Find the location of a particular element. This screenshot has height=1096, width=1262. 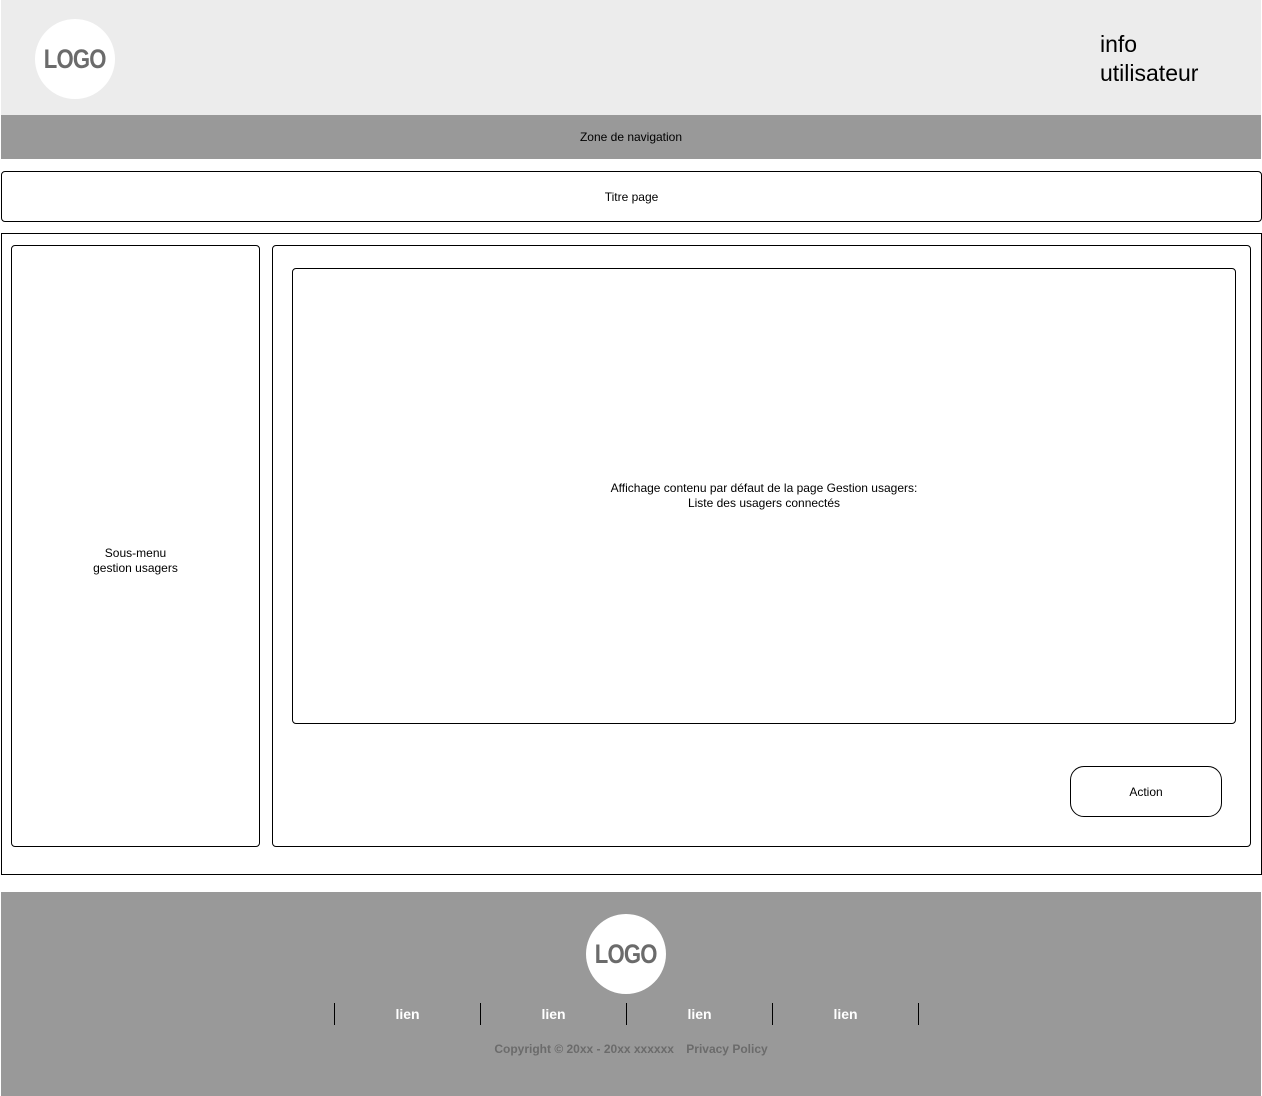

action-button-label: Action is located at coordinates (1146, 791).